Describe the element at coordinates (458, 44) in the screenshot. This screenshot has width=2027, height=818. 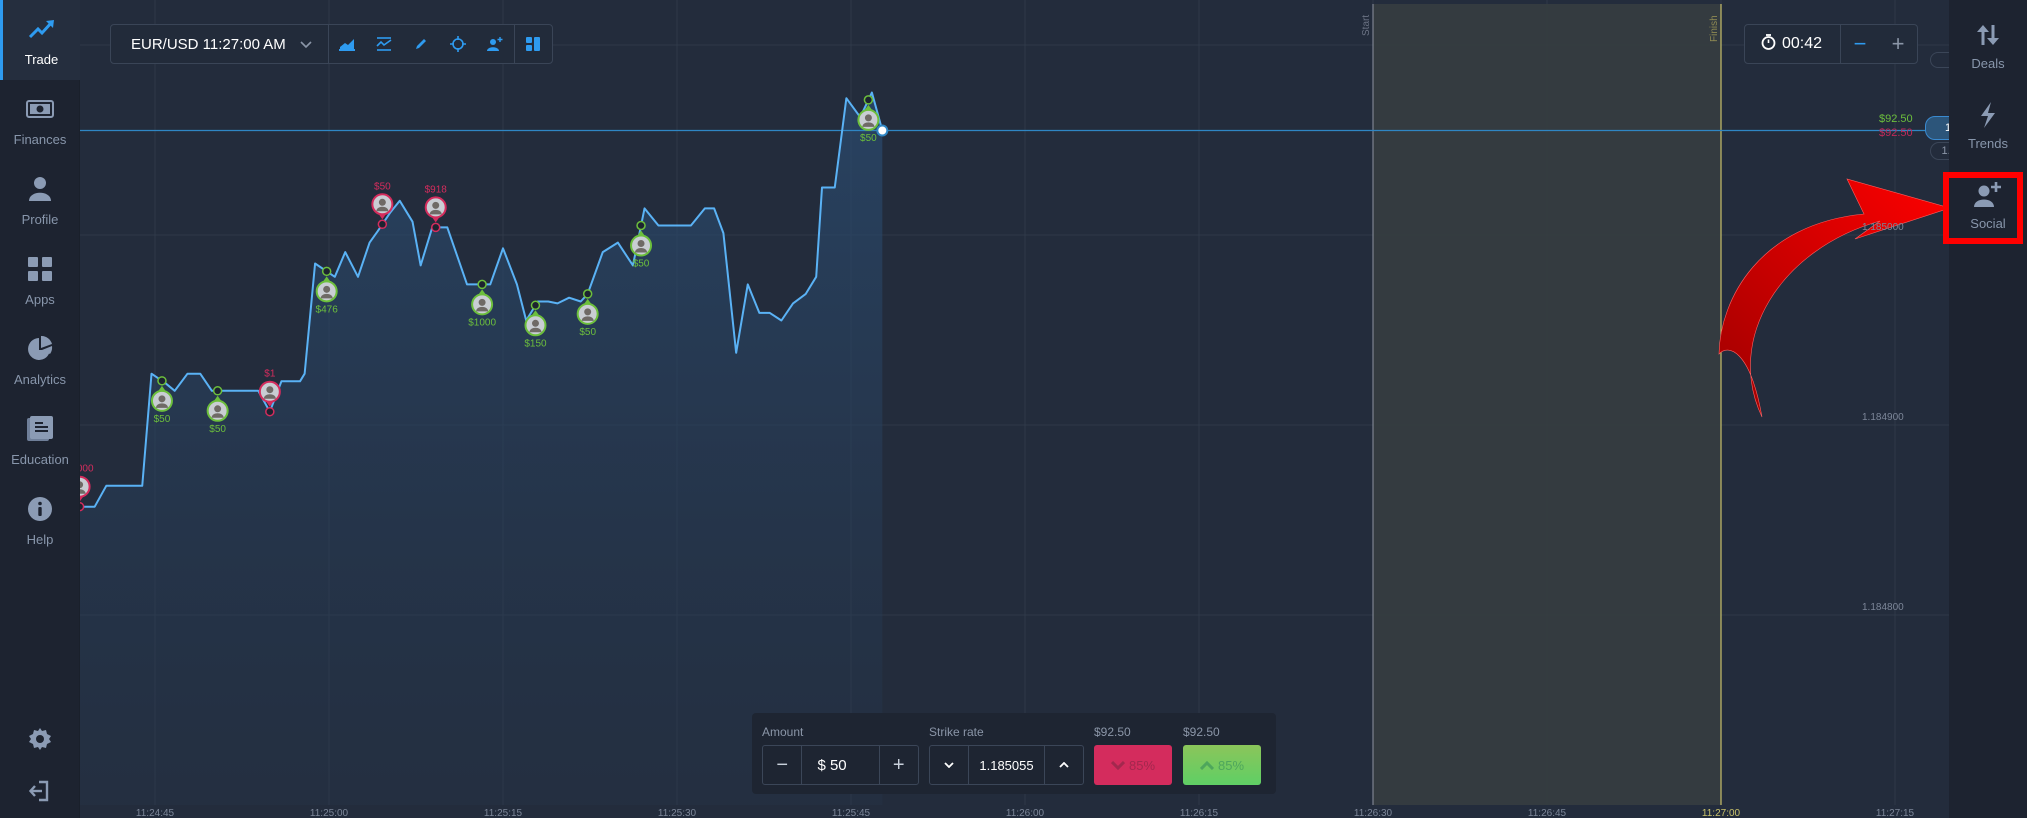
I see `crosshair-icon` at that location.